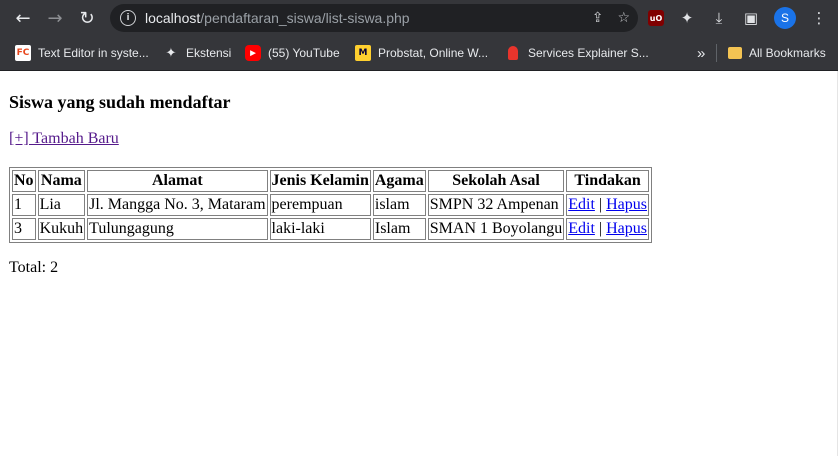 This screenshot has height=456, width=838. I want to click on cell-sekolah-asal: SMPN 32 Ampenan, so click(496, 205).